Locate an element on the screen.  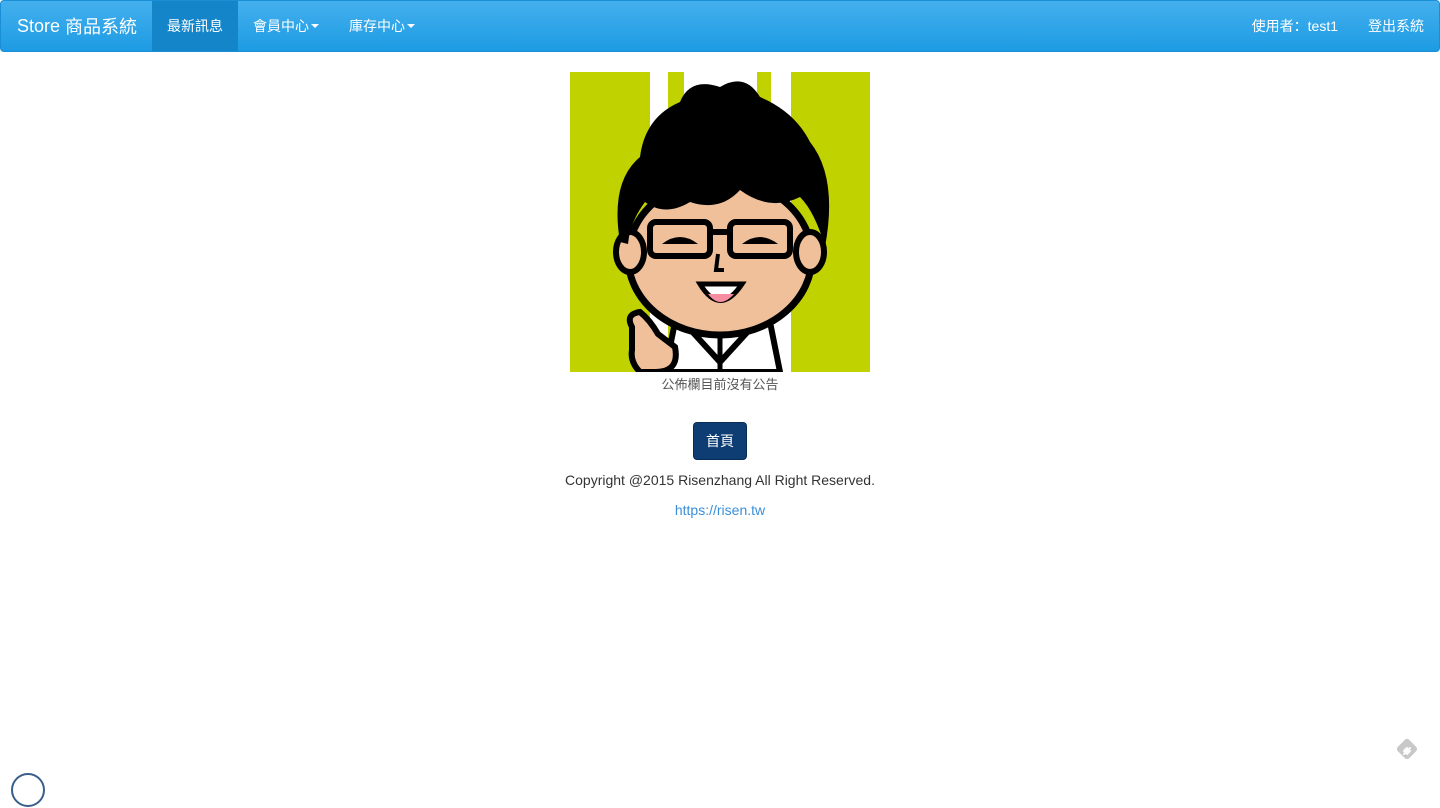
nav-item-member-label: 會員中心 is located at coordinates (281, 26).